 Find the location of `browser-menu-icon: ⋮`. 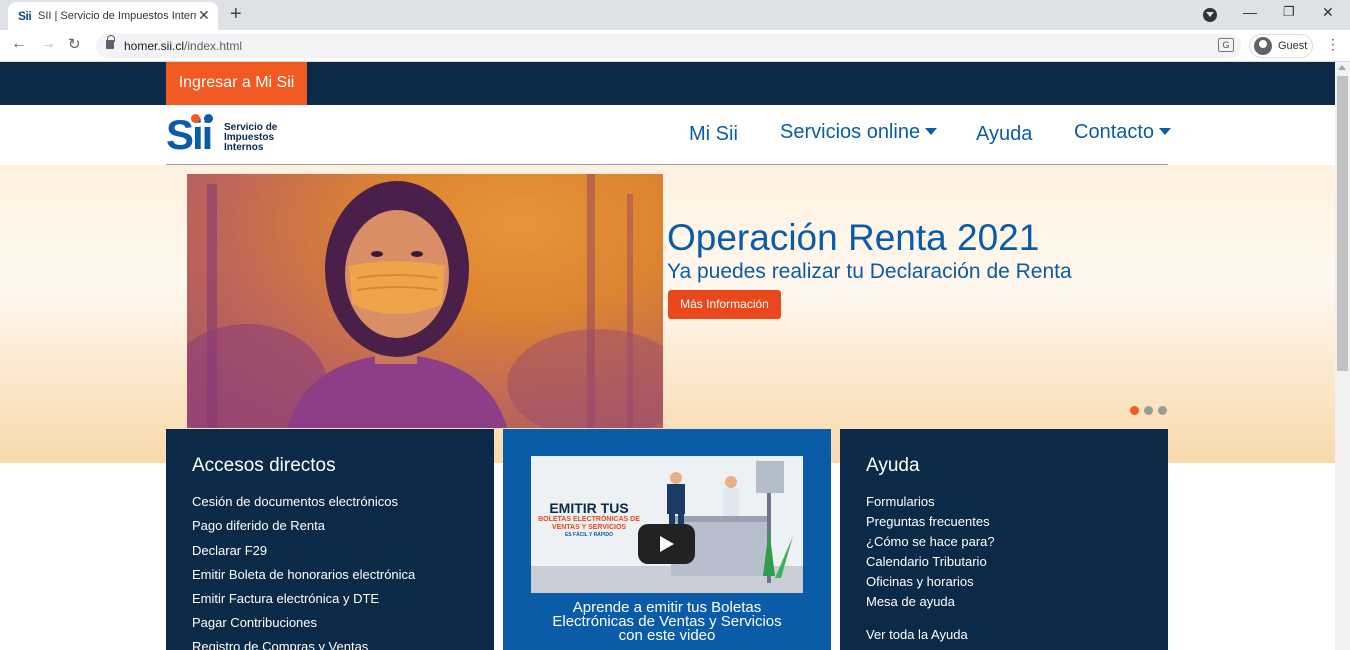

browser-menu-icon: ⋮ is located at coordinates (1333, 44).